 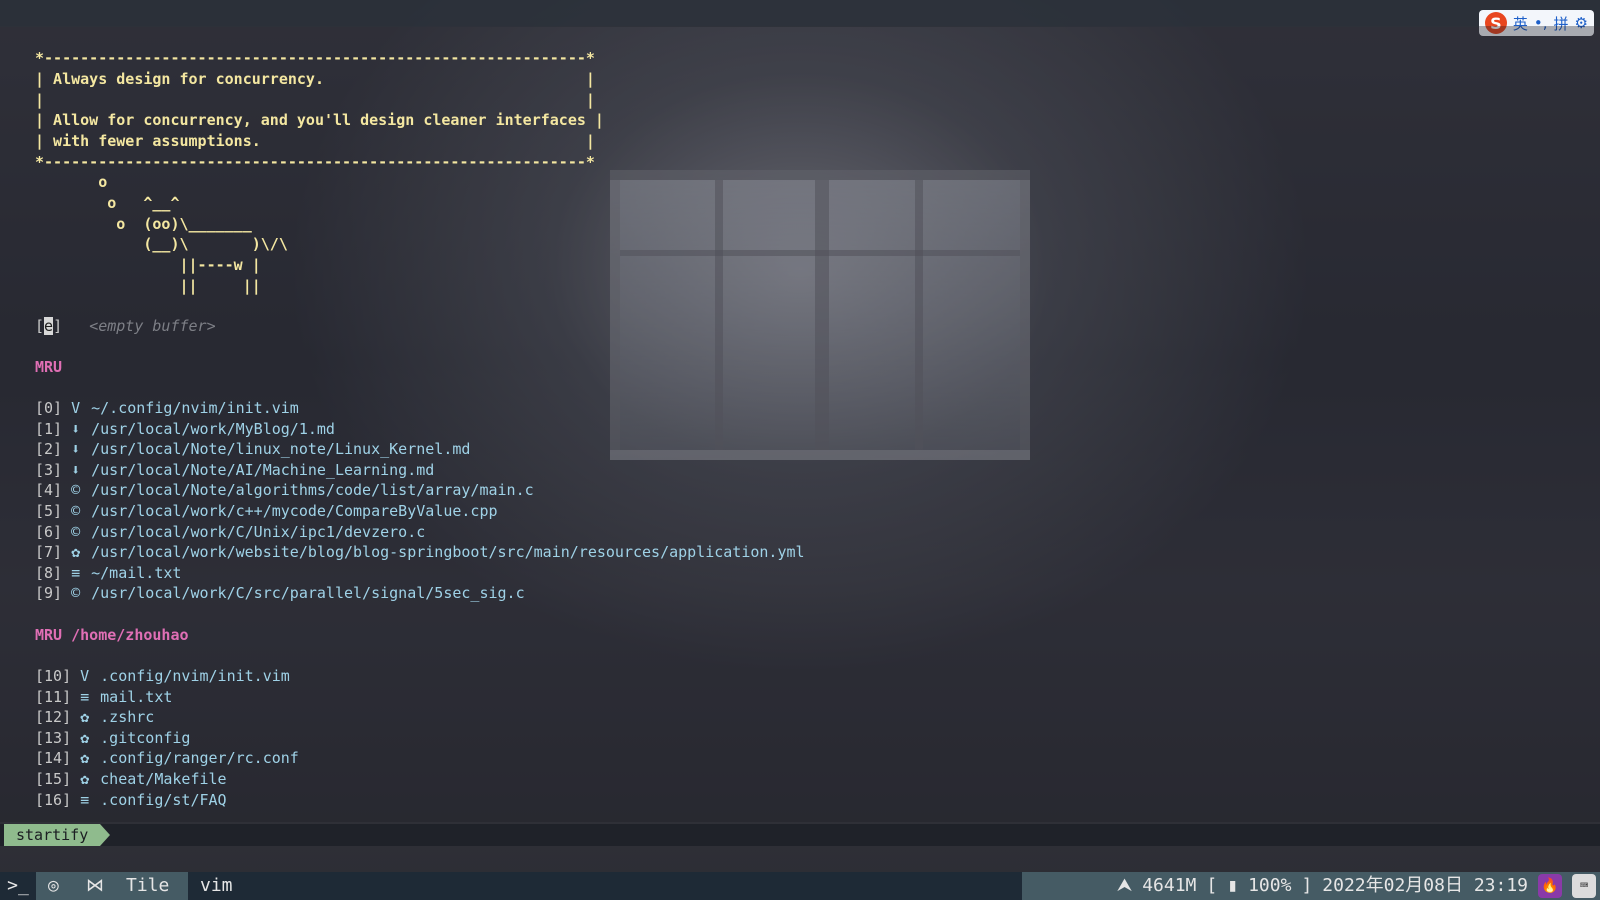 I want to click on mru-index: [14], so click(x=53, y=758).